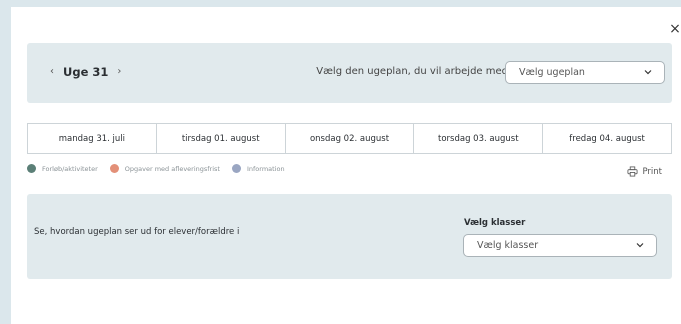 The image size is (681, 324). I want to click on previous-week-icon: ‹, so click(52, 72).